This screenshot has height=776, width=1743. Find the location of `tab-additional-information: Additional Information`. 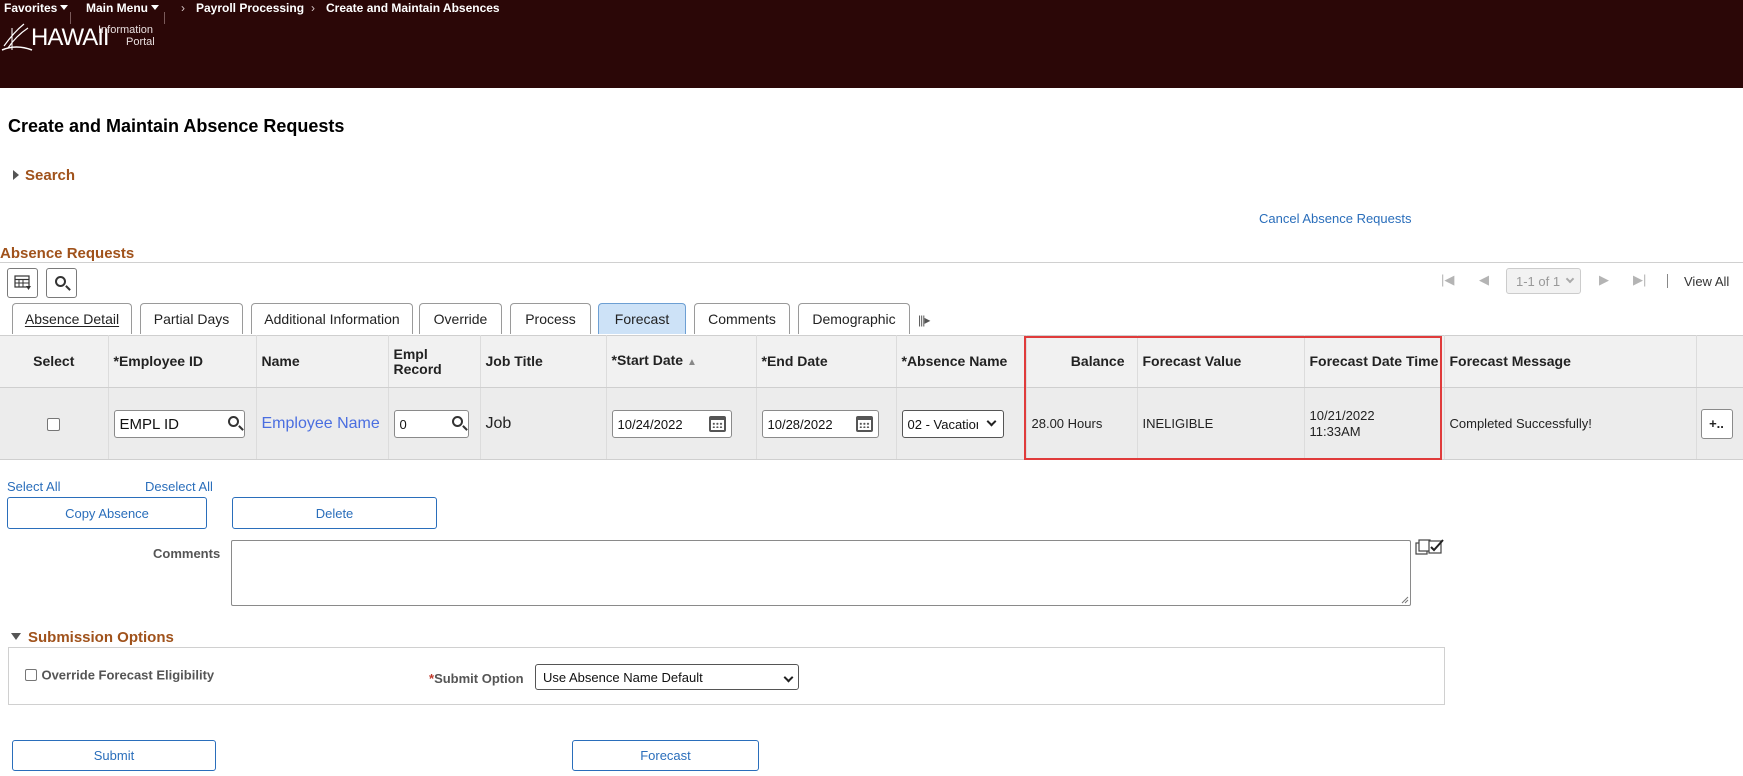

tab-additional-information: Additional Information is located at coordinates (332, 318).